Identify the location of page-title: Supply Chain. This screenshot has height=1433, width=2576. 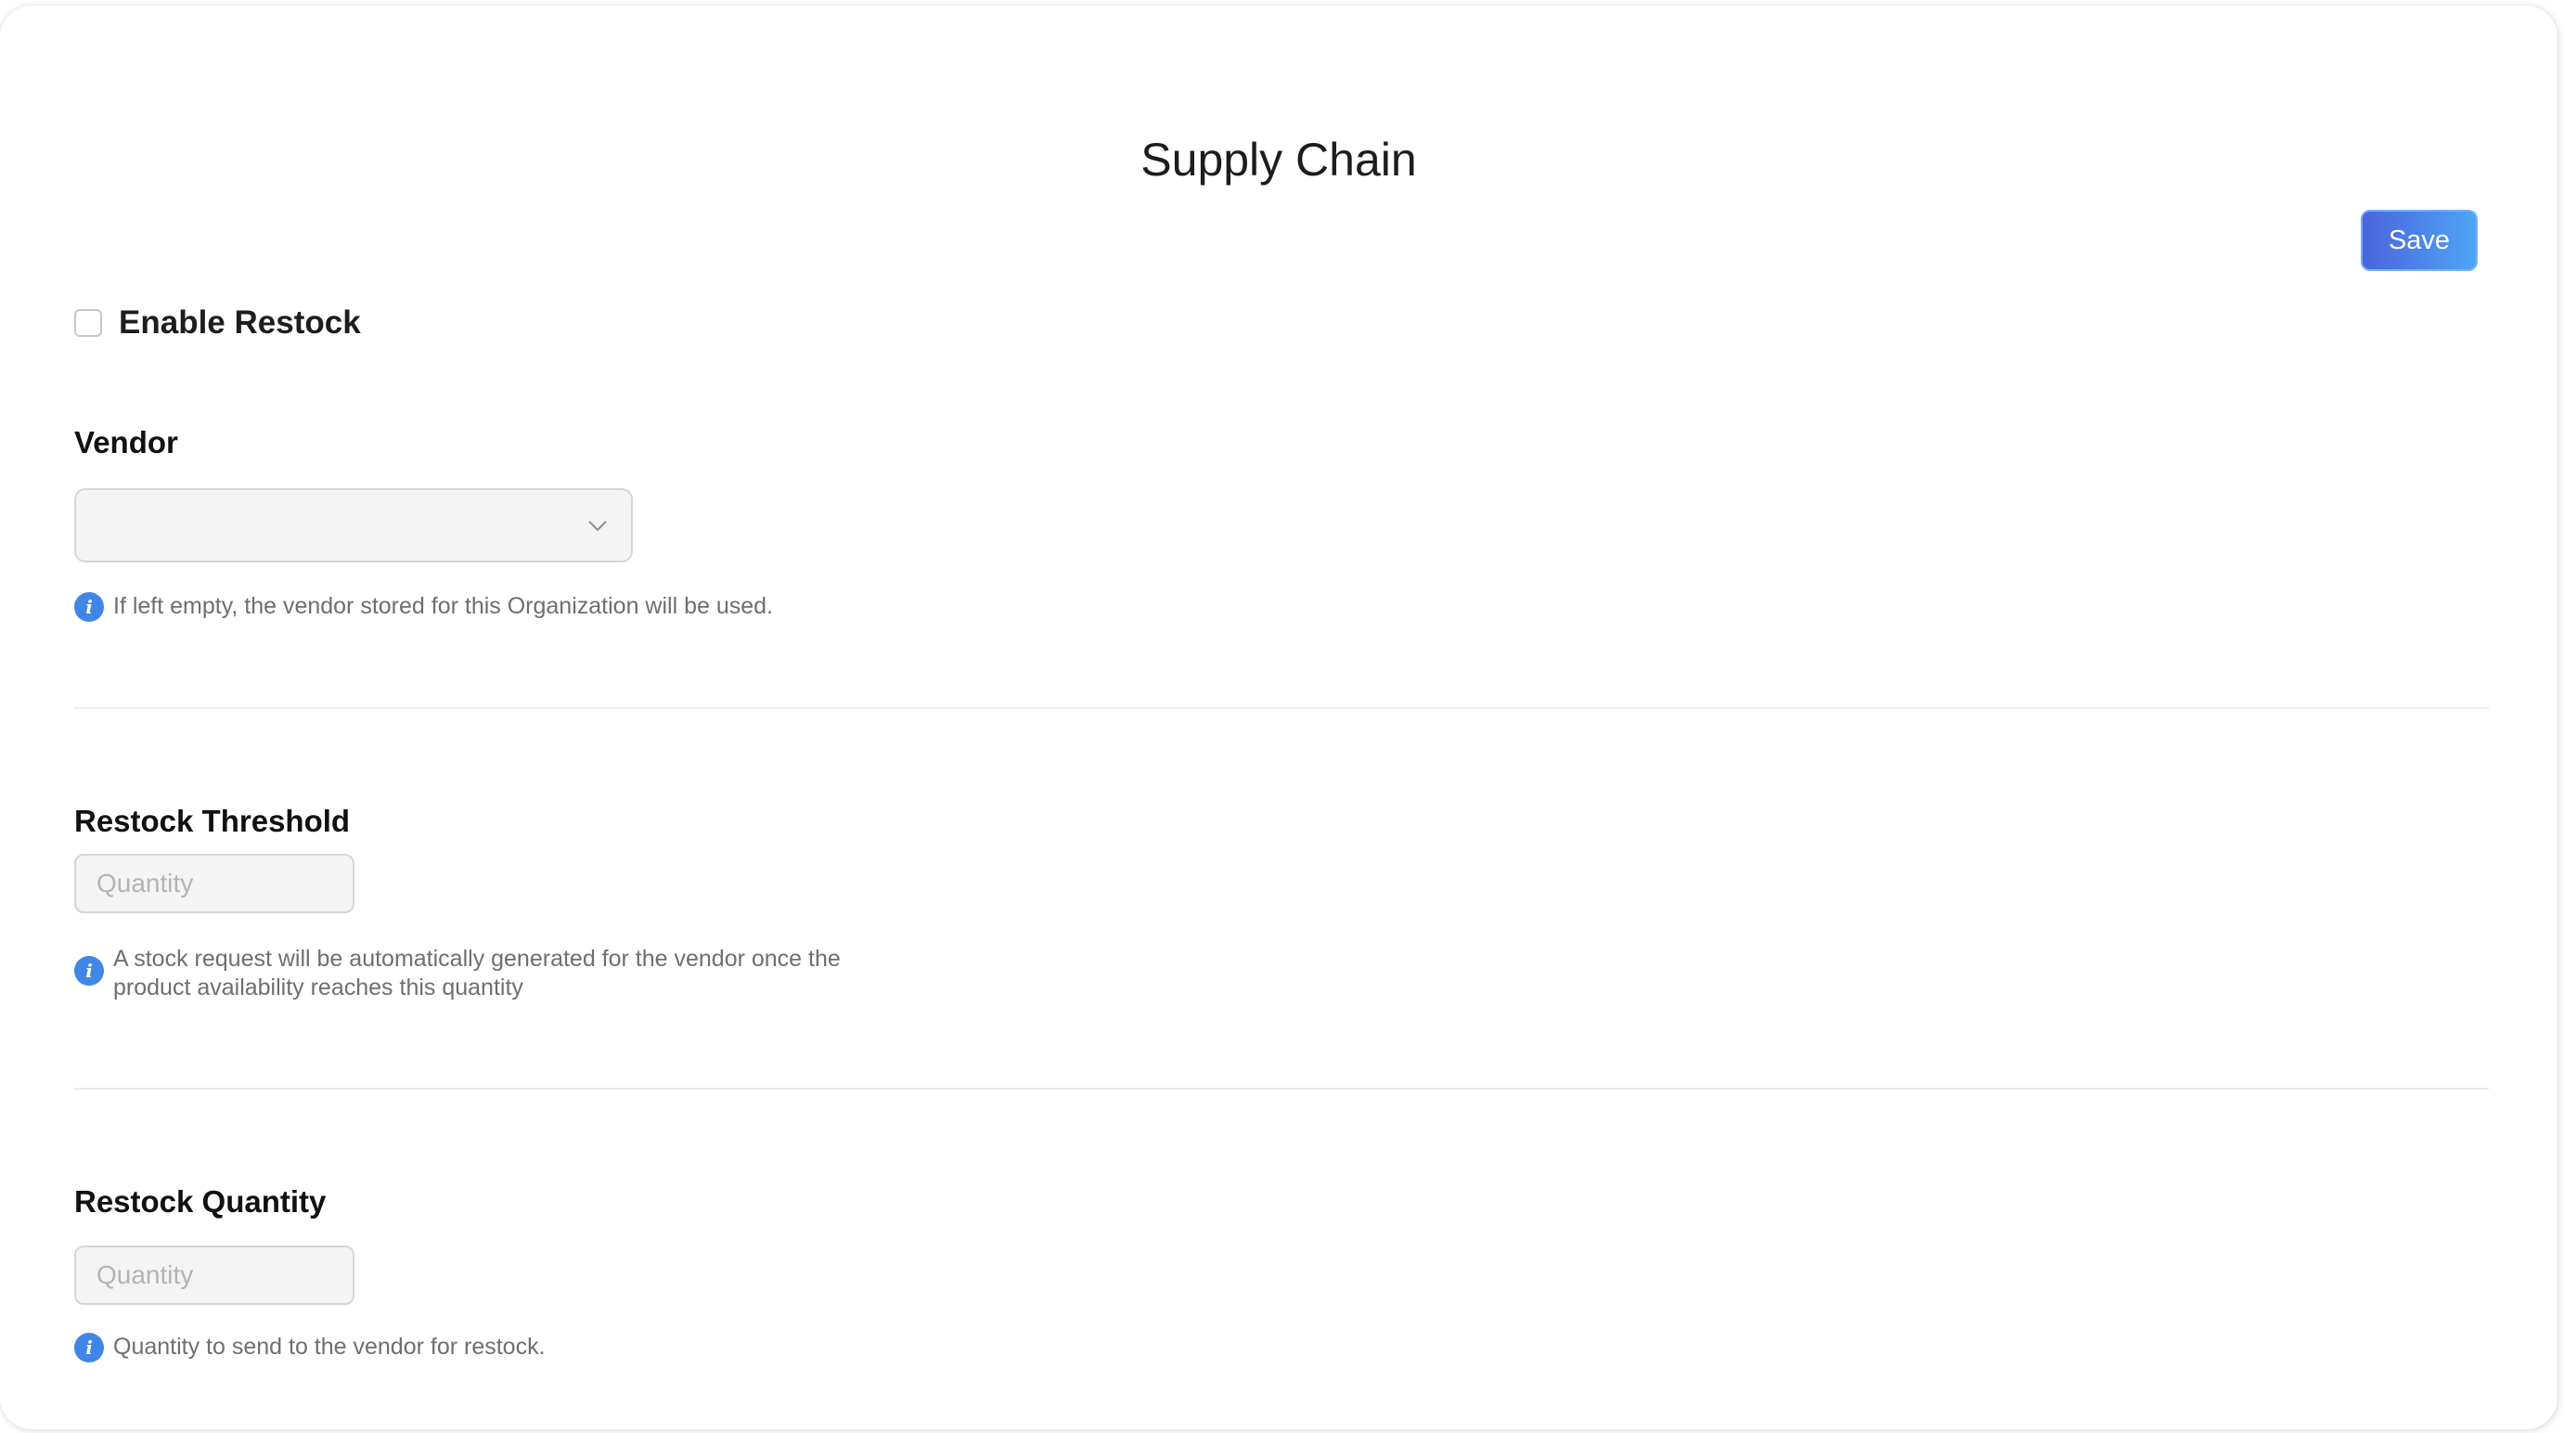
(1278, 160).